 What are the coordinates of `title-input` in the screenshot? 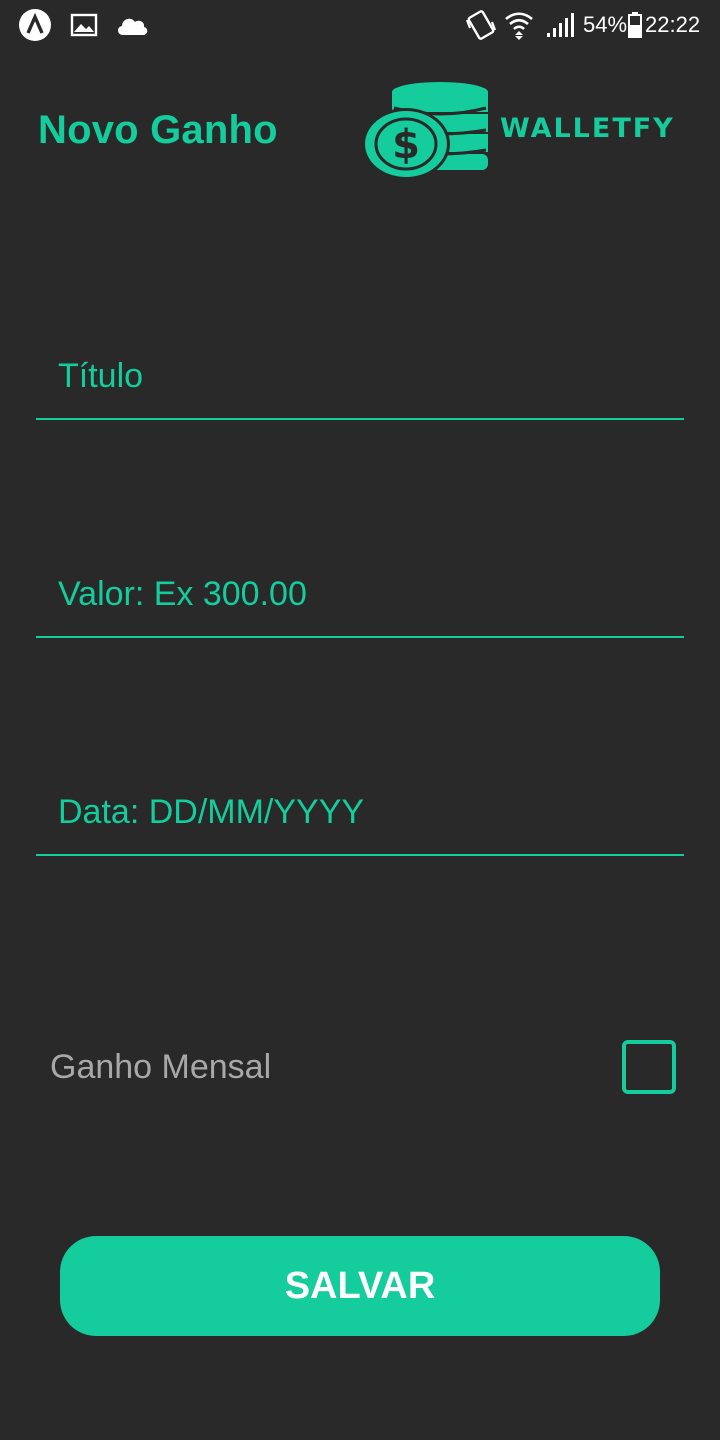 It's located at (358, 376).